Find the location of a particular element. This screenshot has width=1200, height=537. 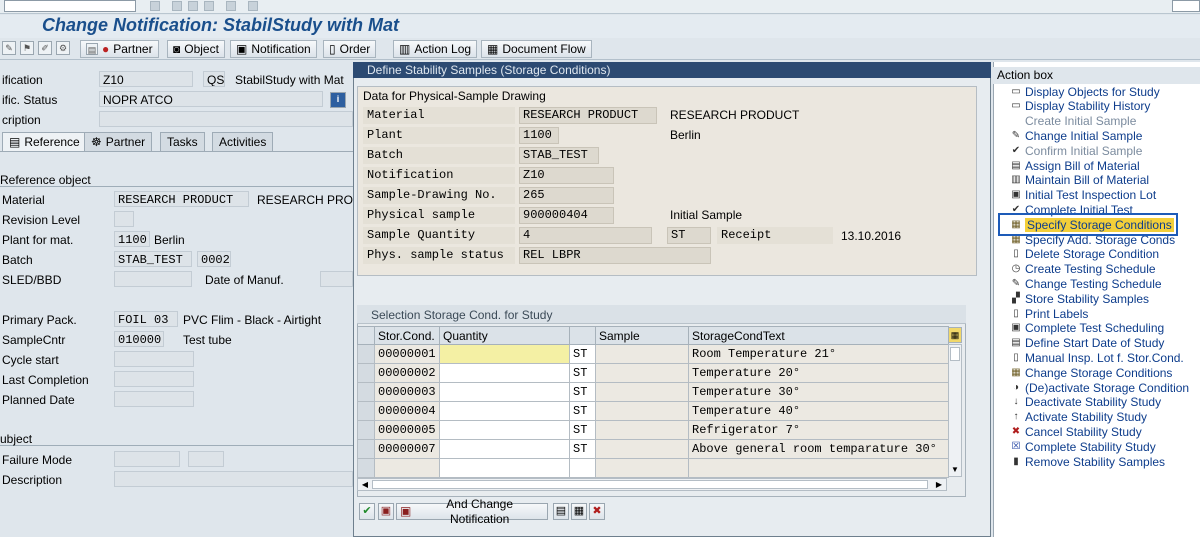

tab-tasks: Tasks is located at coordinates (182, 141).